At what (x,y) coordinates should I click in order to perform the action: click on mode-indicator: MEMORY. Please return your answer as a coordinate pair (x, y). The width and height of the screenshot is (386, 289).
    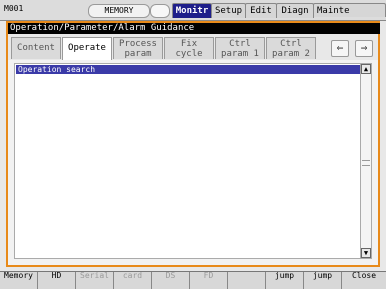
    Looking at the image, I should click on (119, 11).